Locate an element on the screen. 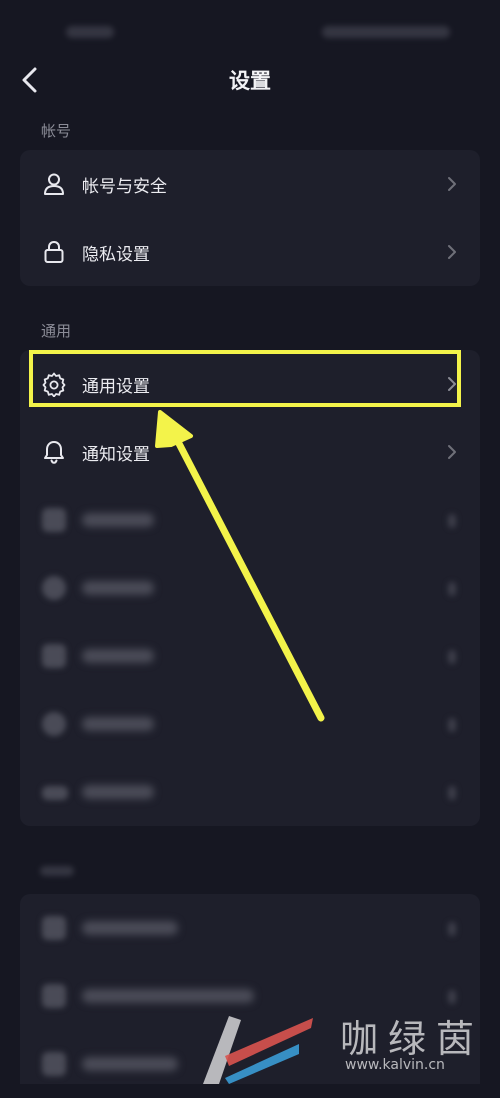  privacy-label: 隐私设置 is located at coordinates (116, 255).